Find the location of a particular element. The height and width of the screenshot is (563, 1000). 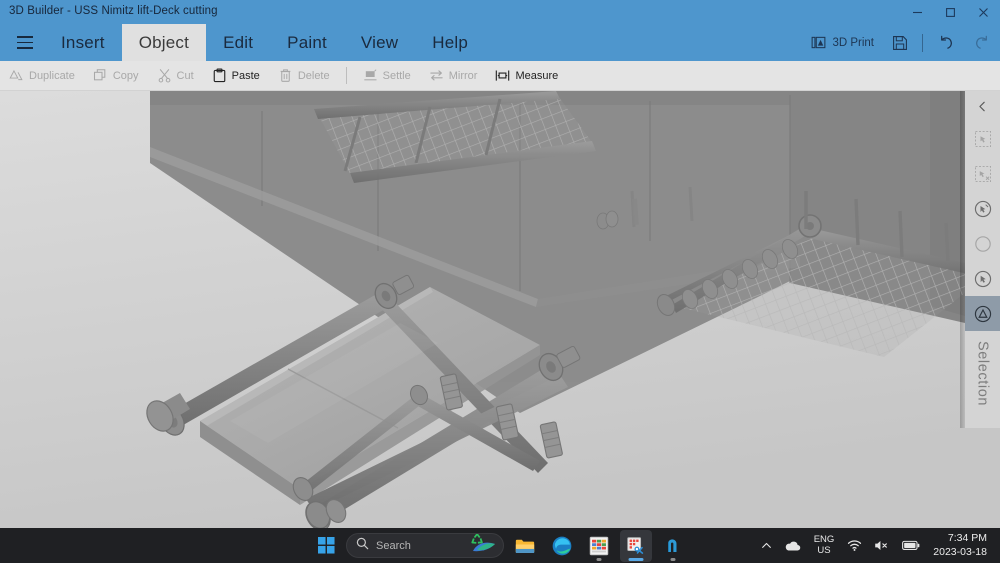

volume-muted-icon is located at coordinates (882, 546).